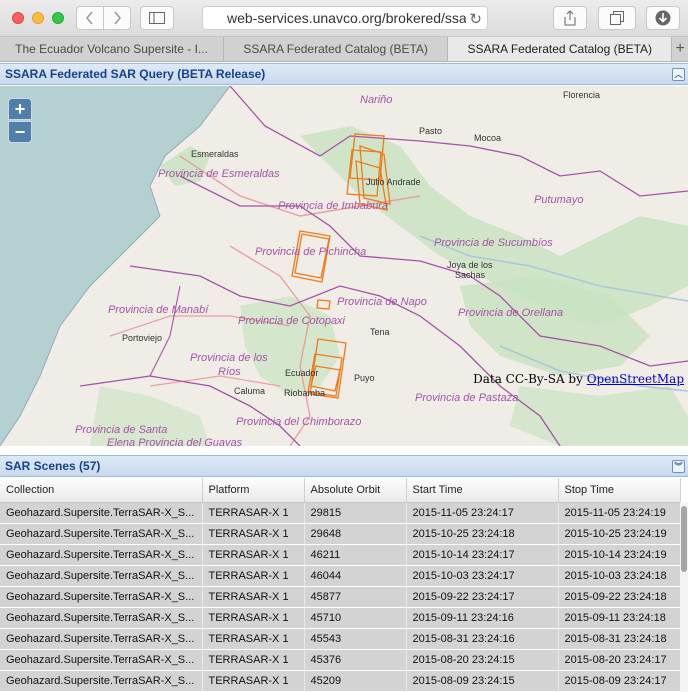 The height and width of the screenshot is (692, 688). What do you see at coordinates (493, 243) in the screenshot?
I see `province-label: Provincia de Sucumbíos` at bounding box center [493, 243].